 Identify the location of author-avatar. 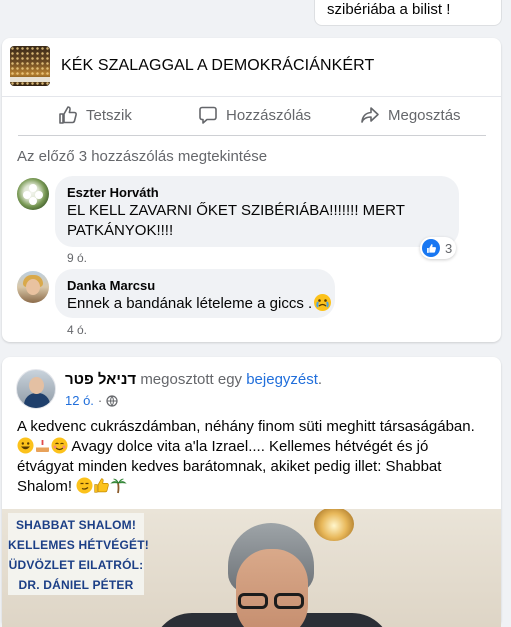
(36, 389).